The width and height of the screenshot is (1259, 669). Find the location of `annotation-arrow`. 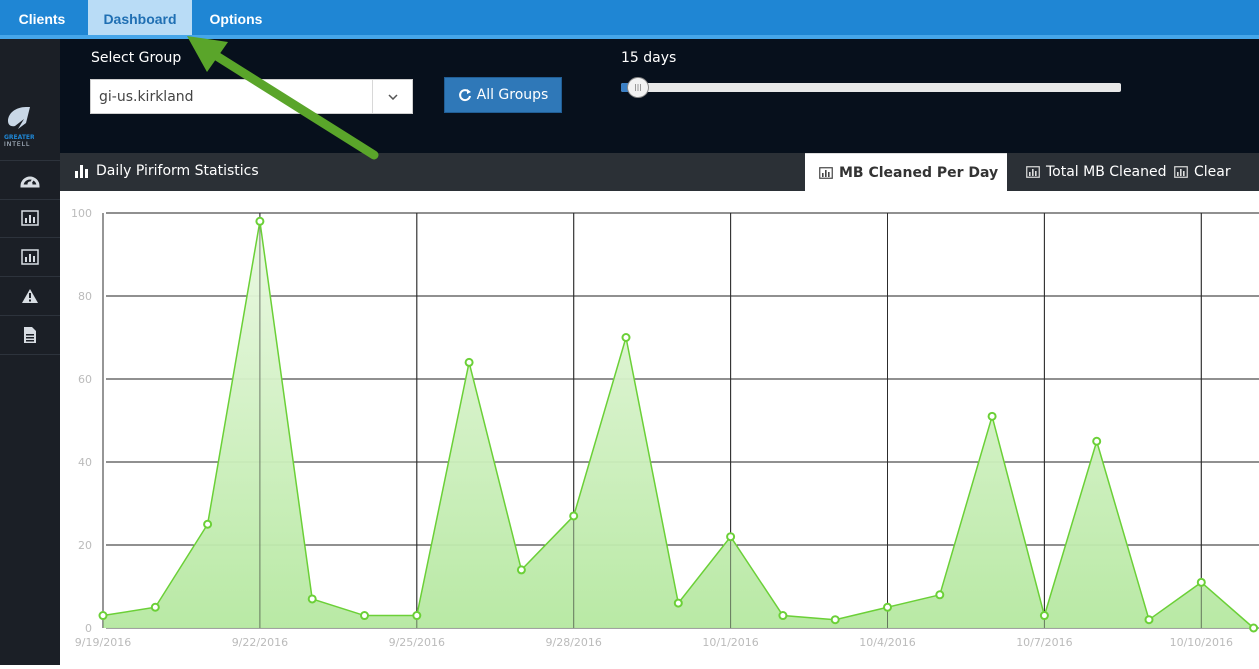

annotation-arrow is located at coordinates (283, 98).